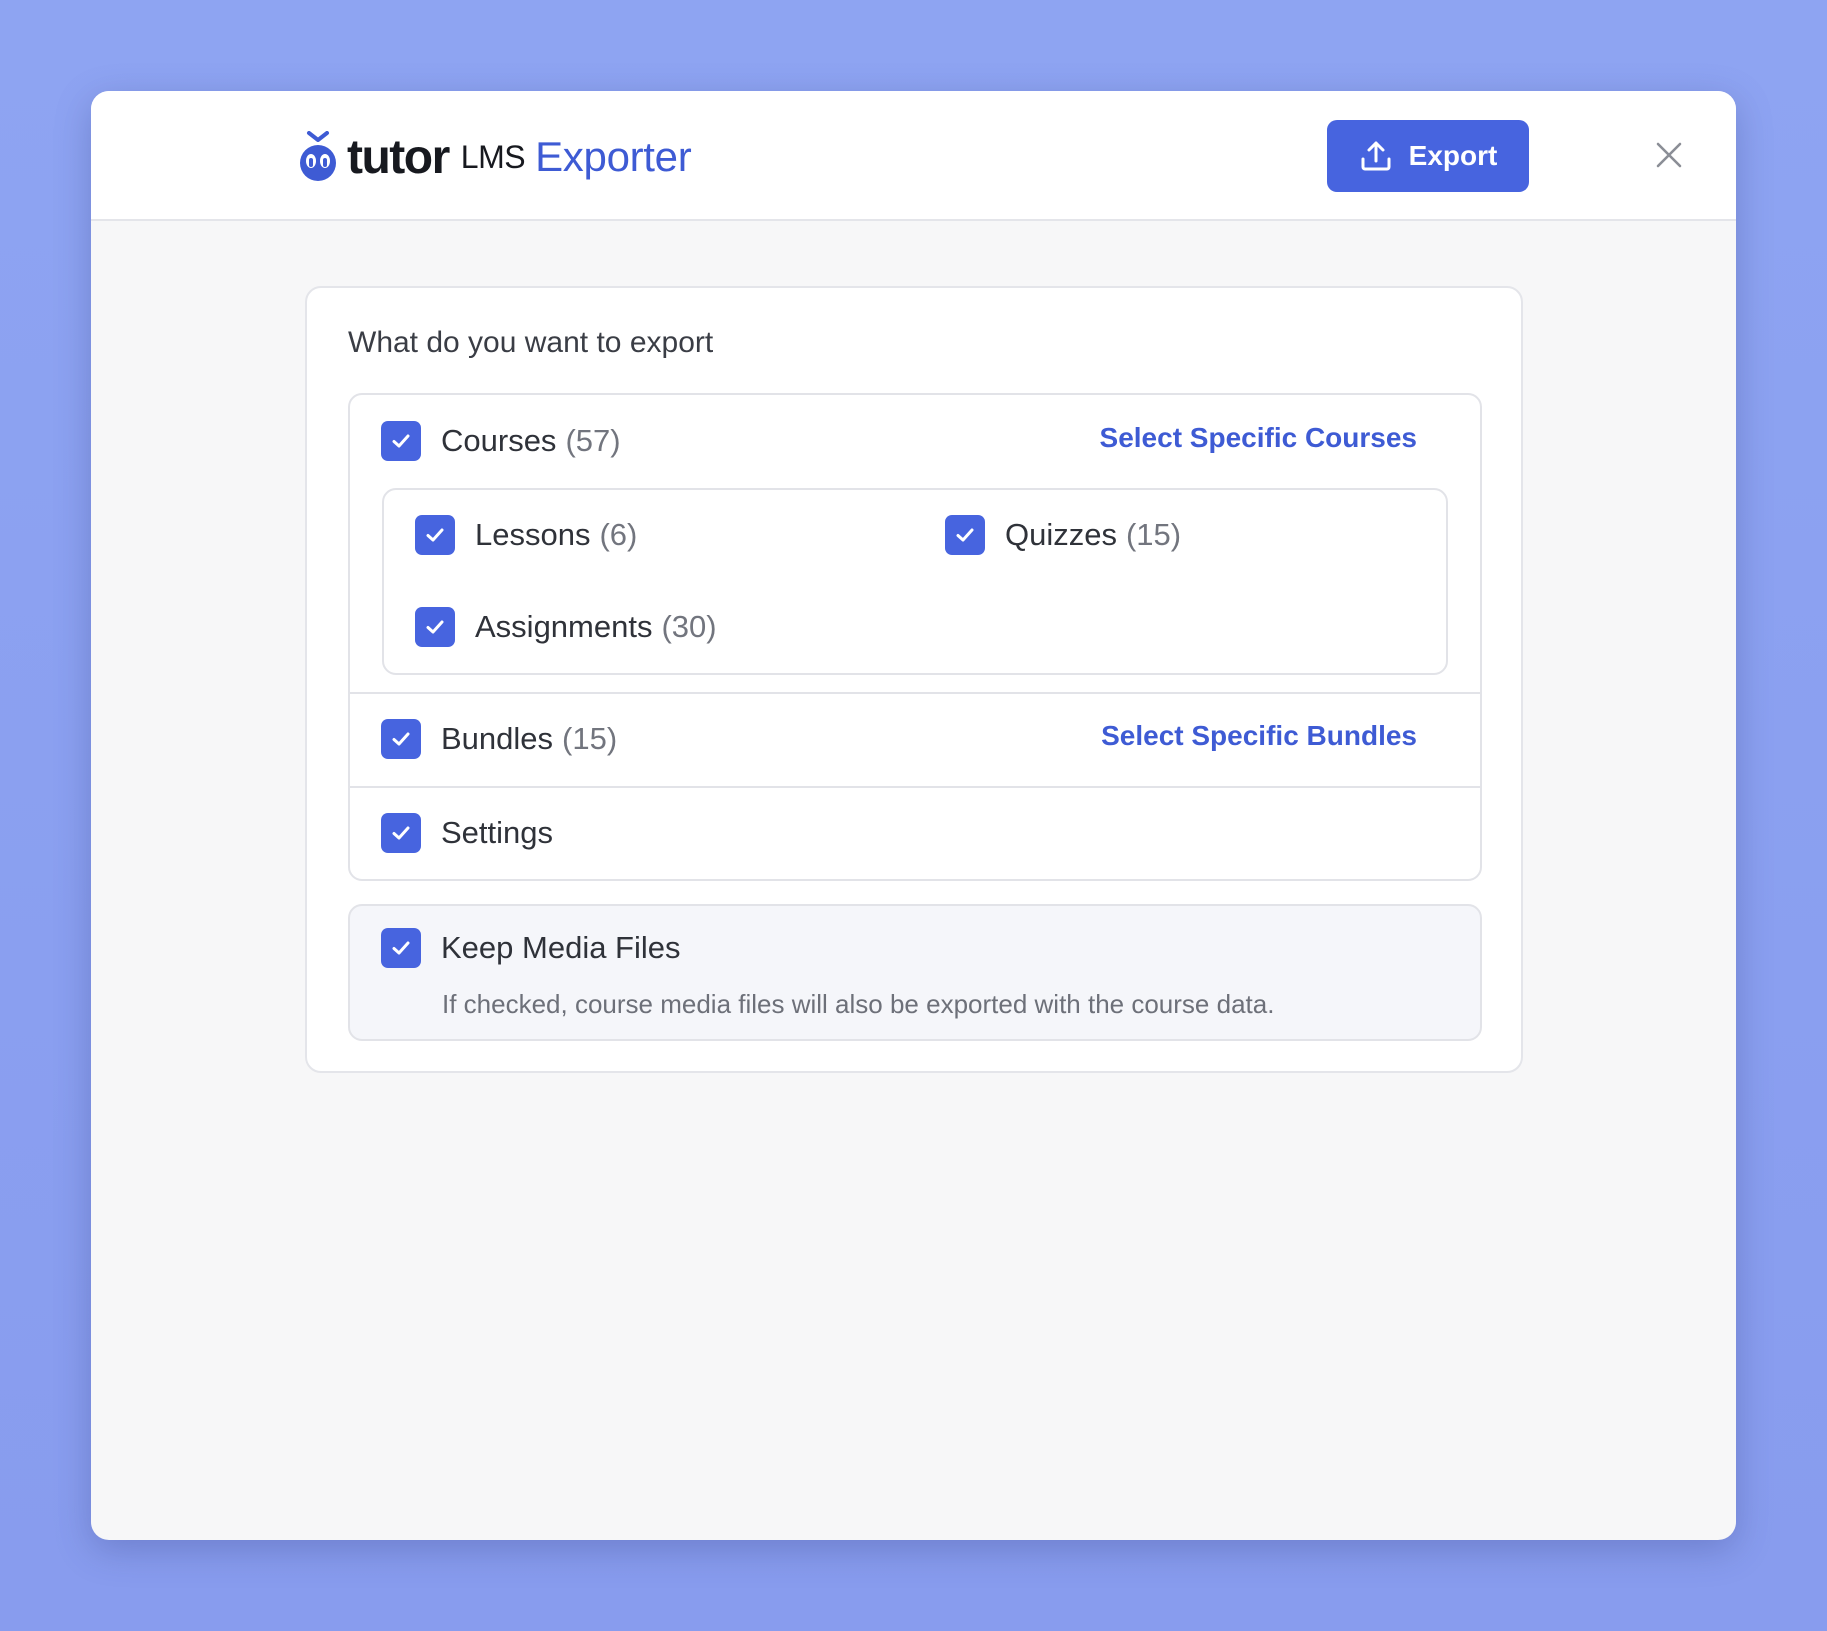  I want to click on export-button: Export, so click(1428, 156).